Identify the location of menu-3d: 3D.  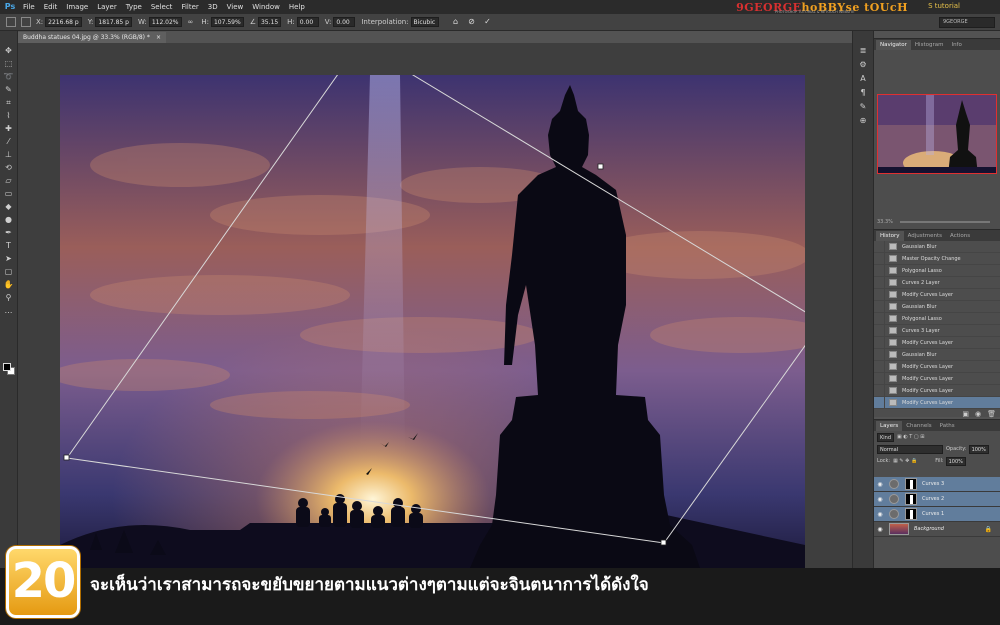
(213, 7).